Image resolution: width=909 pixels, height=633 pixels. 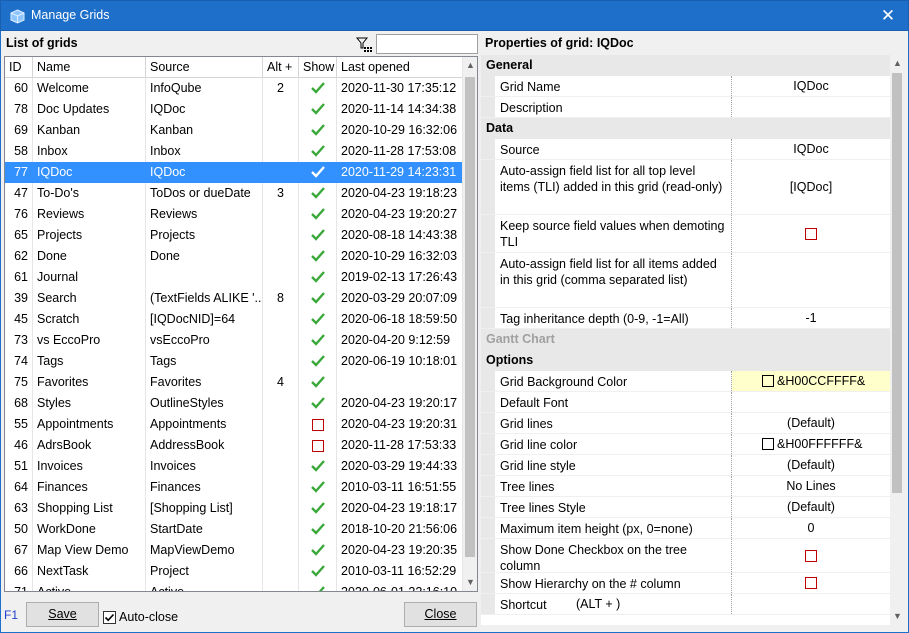 I want to click on property-row: Description, so click(x=685, y=107).